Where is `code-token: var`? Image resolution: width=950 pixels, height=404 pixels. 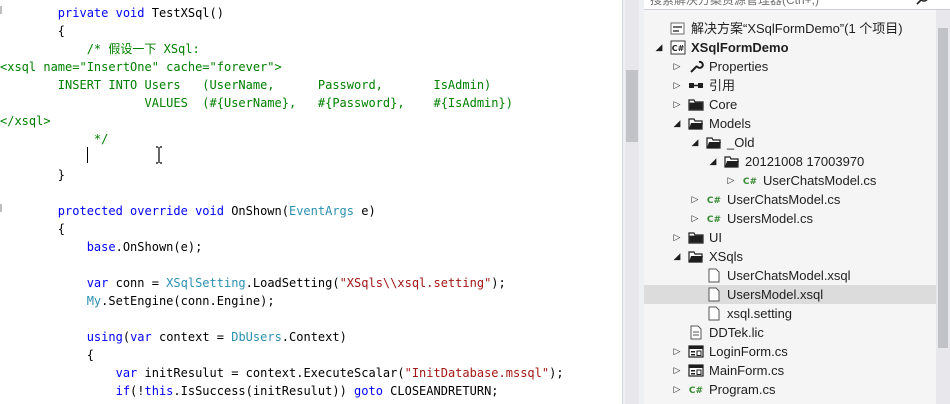 code-token: var is located at coordinates (72, 373).